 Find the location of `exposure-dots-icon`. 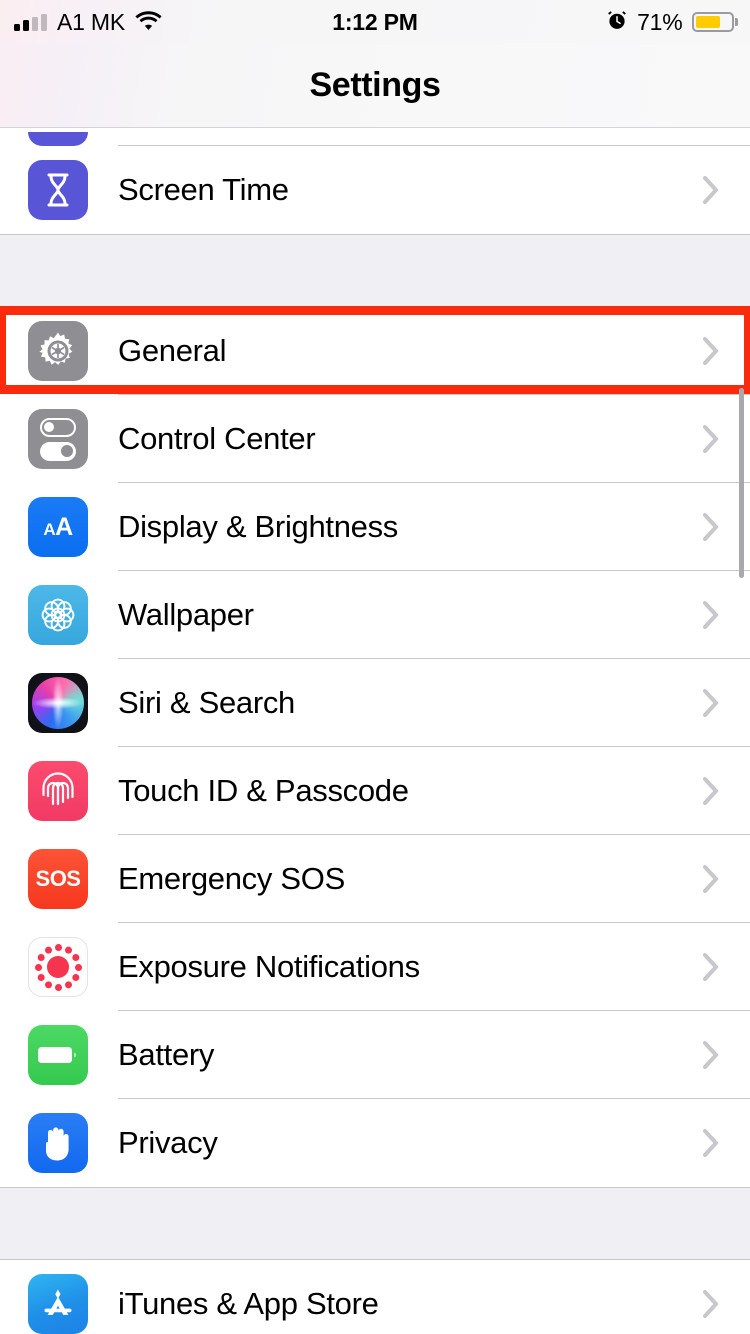

exposure-dots-icon is located at coordinates (58, 967).